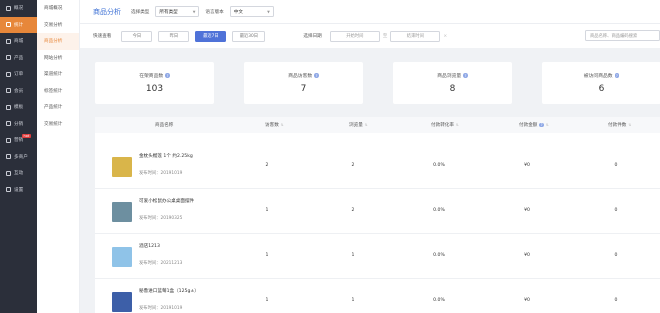 The width and height of the screenshot is (660, 313). What do you see at coordinates (8, 107) in the screenshot?
I see `template-icon` at bounding box center [8, 107].